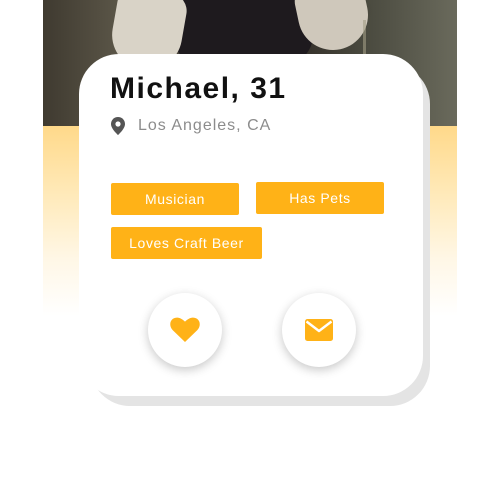 Image resolution: width=500 pixels, height=500 pixels. I want to click on heart-icon, so click(185, 329).